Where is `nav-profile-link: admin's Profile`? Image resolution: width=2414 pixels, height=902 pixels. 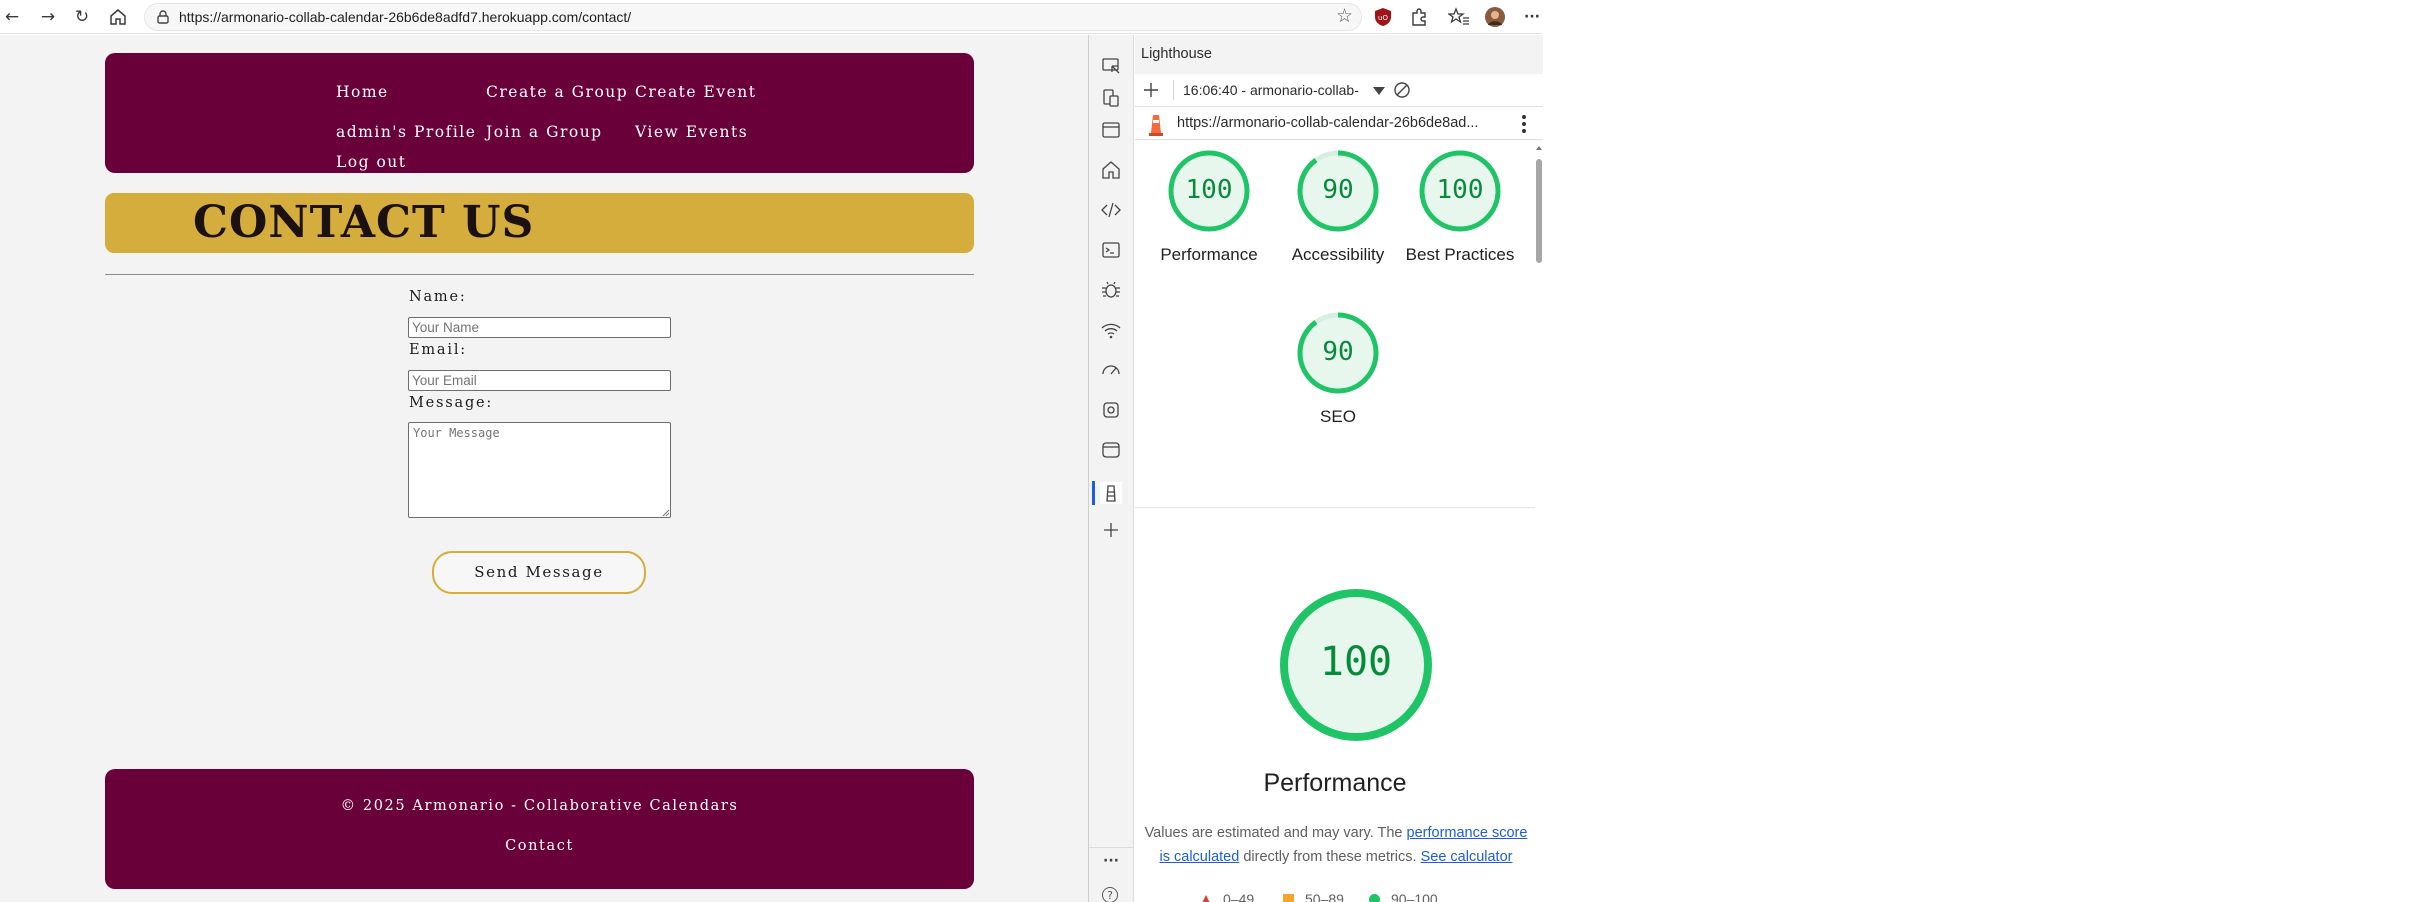 nav-profile-link: admin's Profile is located at coordinates (406, 132).